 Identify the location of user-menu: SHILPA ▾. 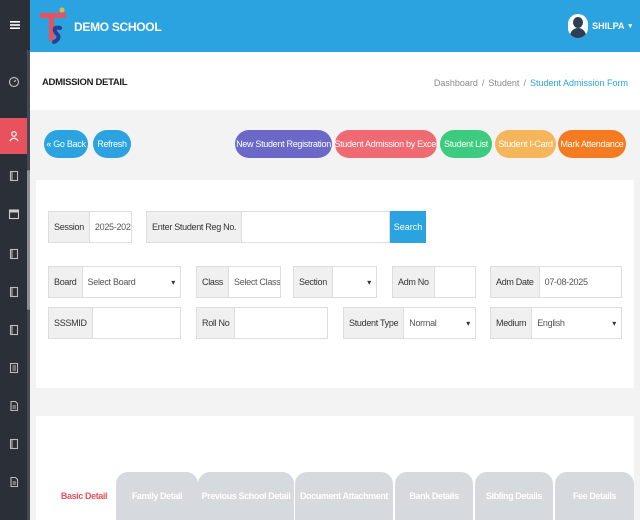
(600, 26).